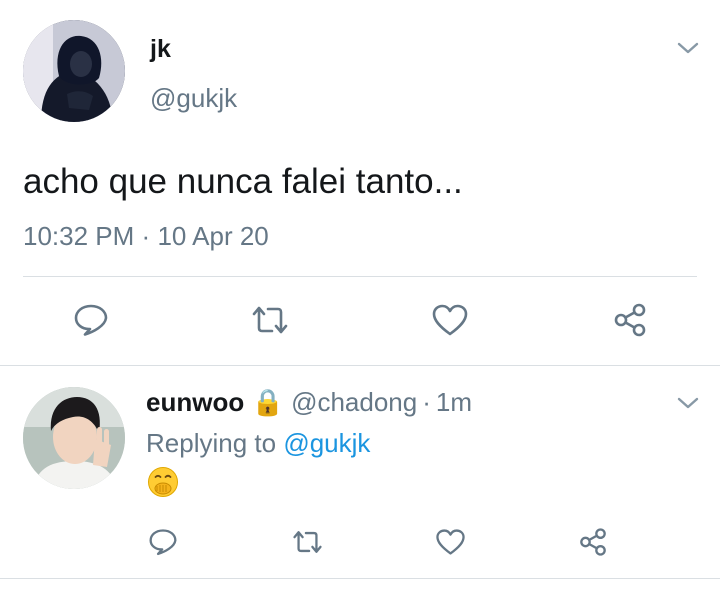 This screenshot has height=589, width=720. Describe the element at coordinates (454, 402) in the screenshot. I see `reply-age: 1m` at that location.